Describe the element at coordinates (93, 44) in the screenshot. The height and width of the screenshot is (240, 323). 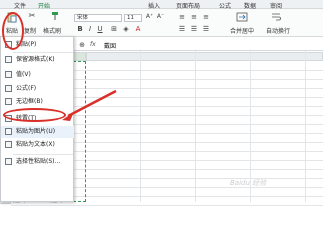
I see `fx-label: fx` at that location.